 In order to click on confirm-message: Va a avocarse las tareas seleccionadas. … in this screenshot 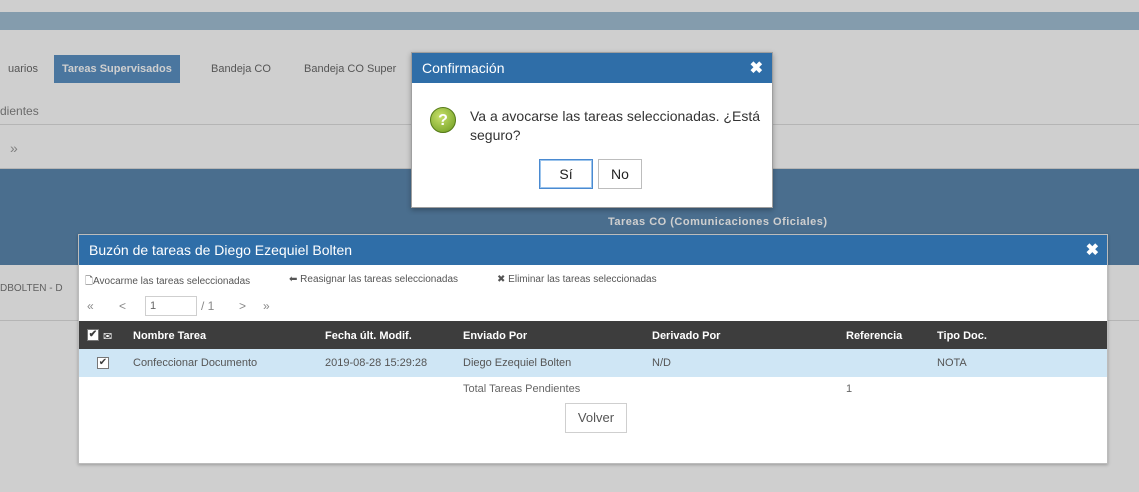, I will do `click(615, 125)`.